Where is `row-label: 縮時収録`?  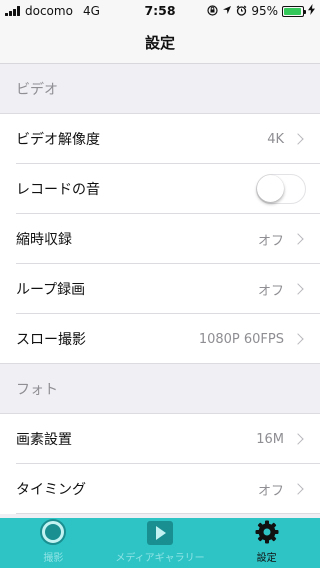
row-label: 縮時収録 is located at coordinates (44, 240).